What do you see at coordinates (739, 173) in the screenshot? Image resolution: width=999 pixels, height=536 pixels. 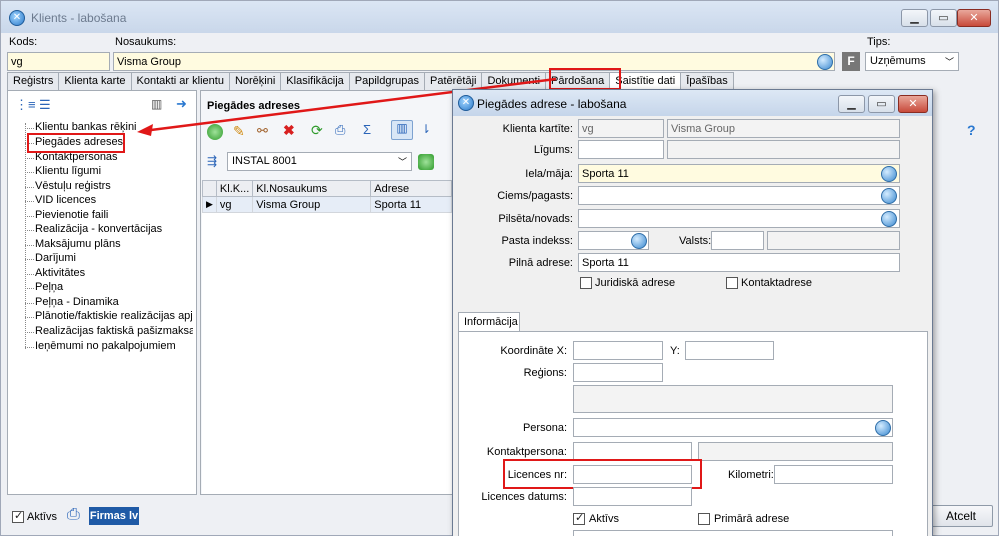 I see `iela-input` at bounding box center [739, 173].